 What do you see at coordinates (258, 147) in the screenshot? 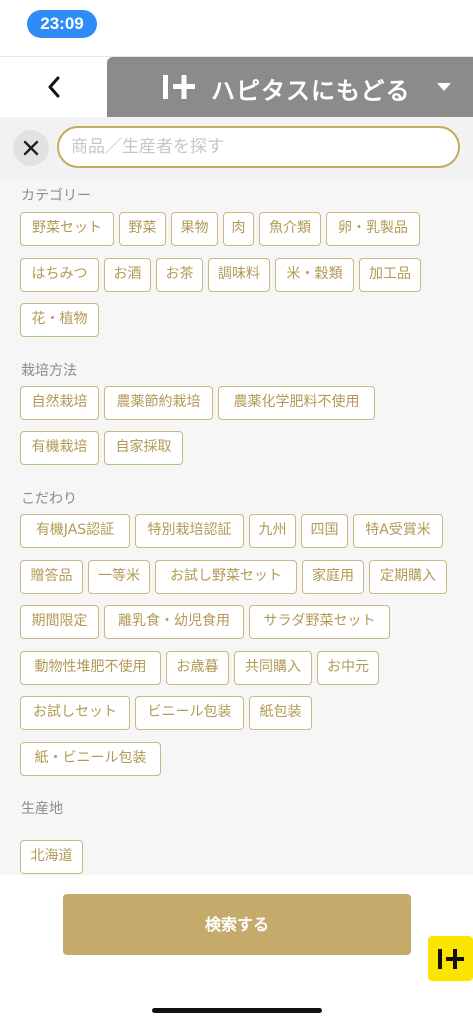
I see `search-input` at bounding box center [258, 147].